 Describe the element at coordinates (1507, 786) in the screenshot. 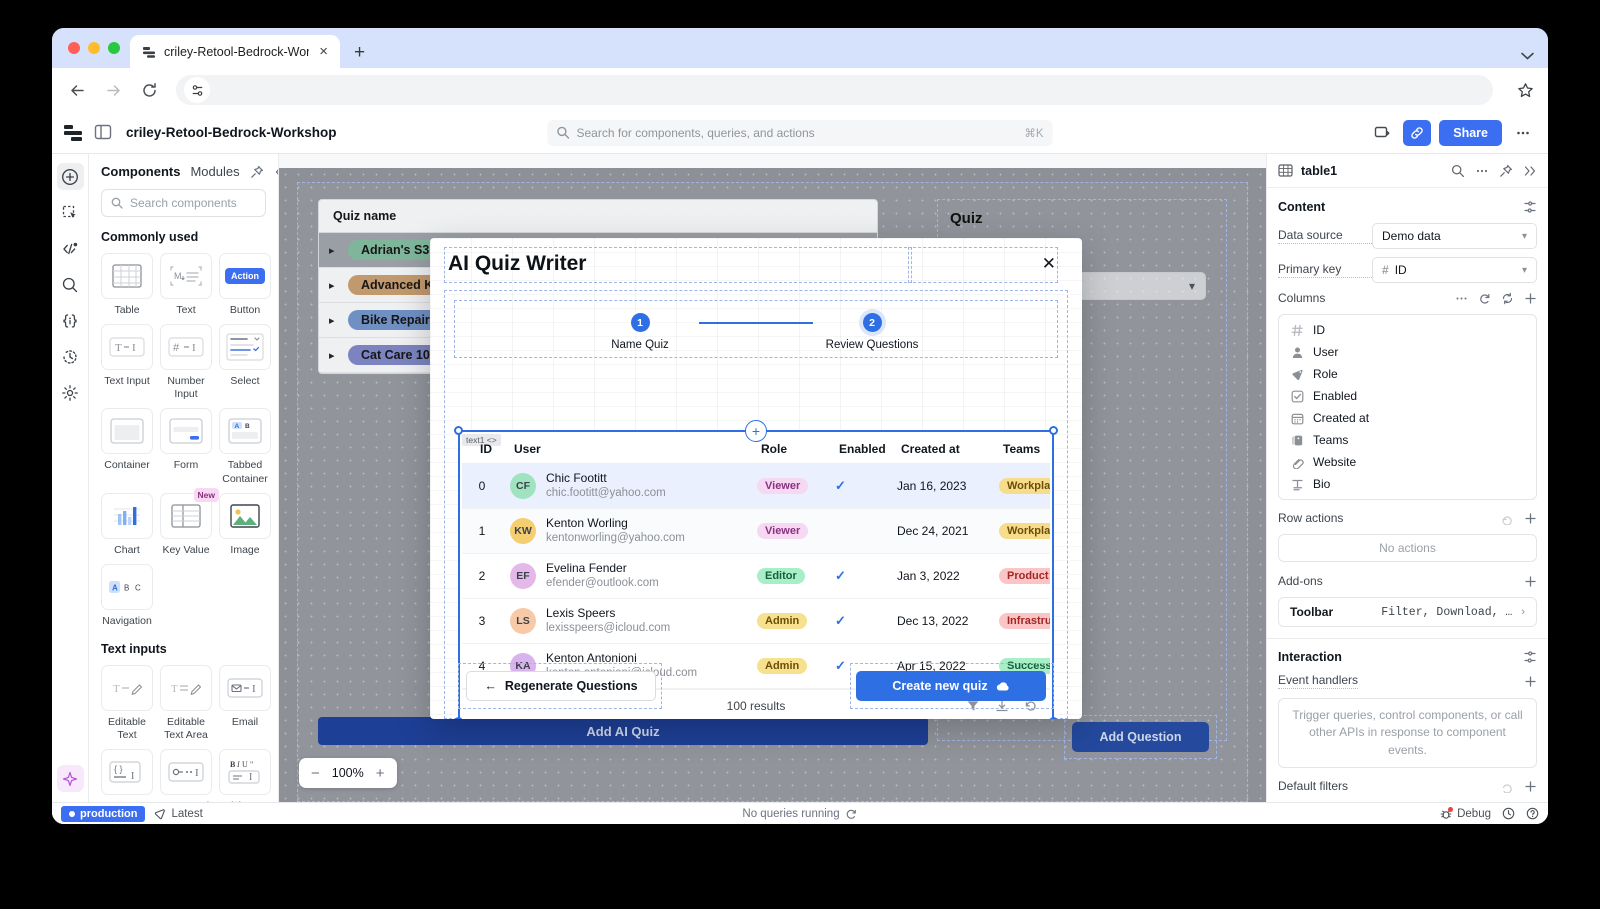

I see `default-filters-reset-icon` at that location.